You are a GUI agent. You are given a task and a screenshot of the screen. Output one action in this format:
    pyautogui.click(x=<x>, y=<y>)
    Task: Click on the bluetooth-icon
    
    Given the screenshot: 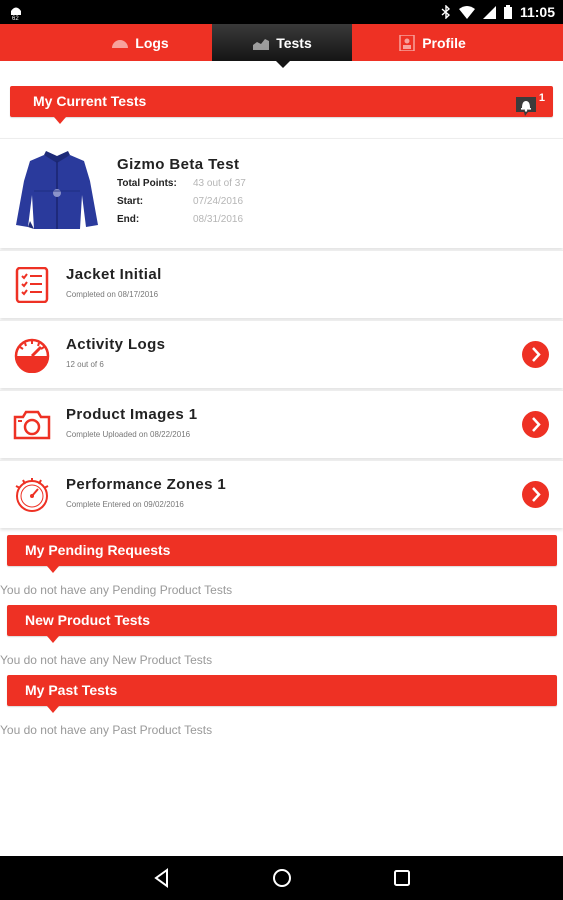 What is the action you would take?
    pyautogui.click(x=445, y=12)
    